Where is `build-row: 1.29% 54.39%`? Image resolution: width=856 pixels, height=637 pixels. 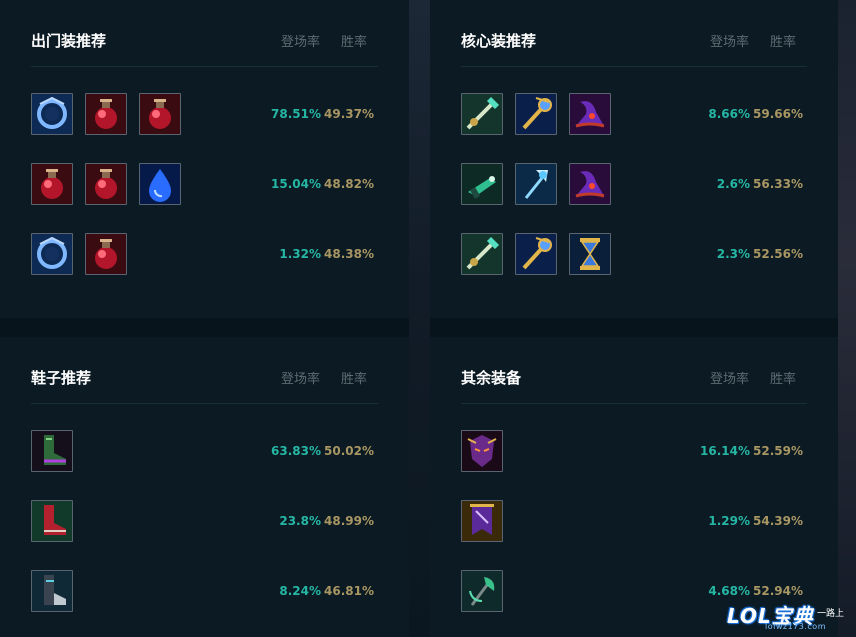
build-row: 1.29% 54.39% is located at coordinates (634, 522).